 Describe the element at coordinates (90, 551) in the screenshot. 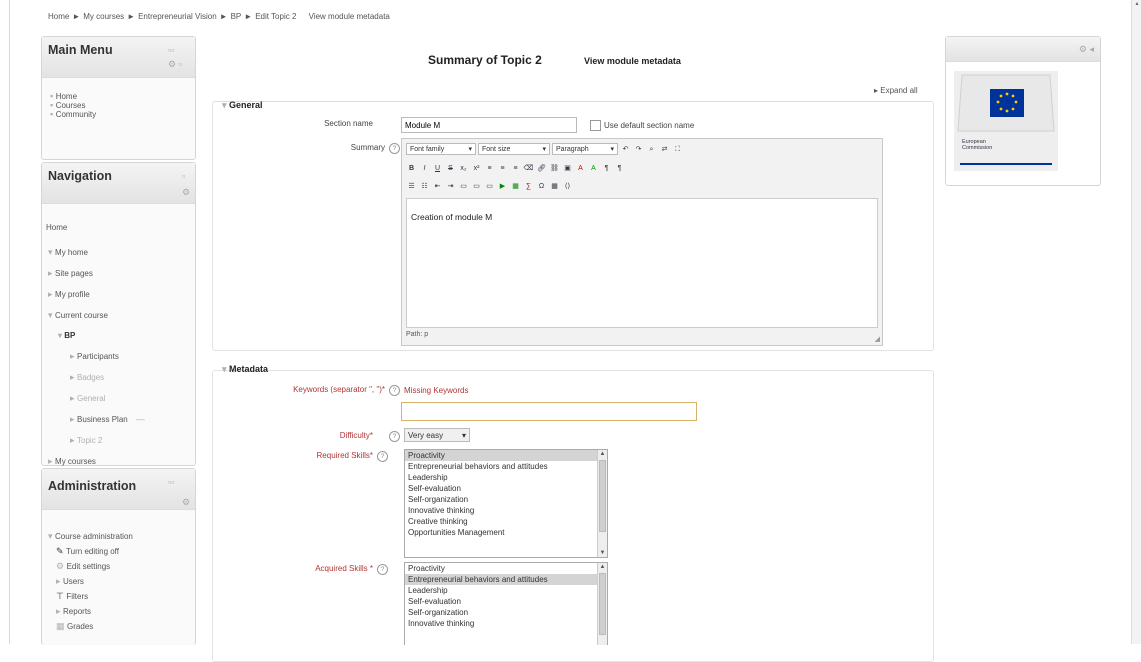

I see `admin-turn-editing-off: ✎ Turn editing off` at that location.